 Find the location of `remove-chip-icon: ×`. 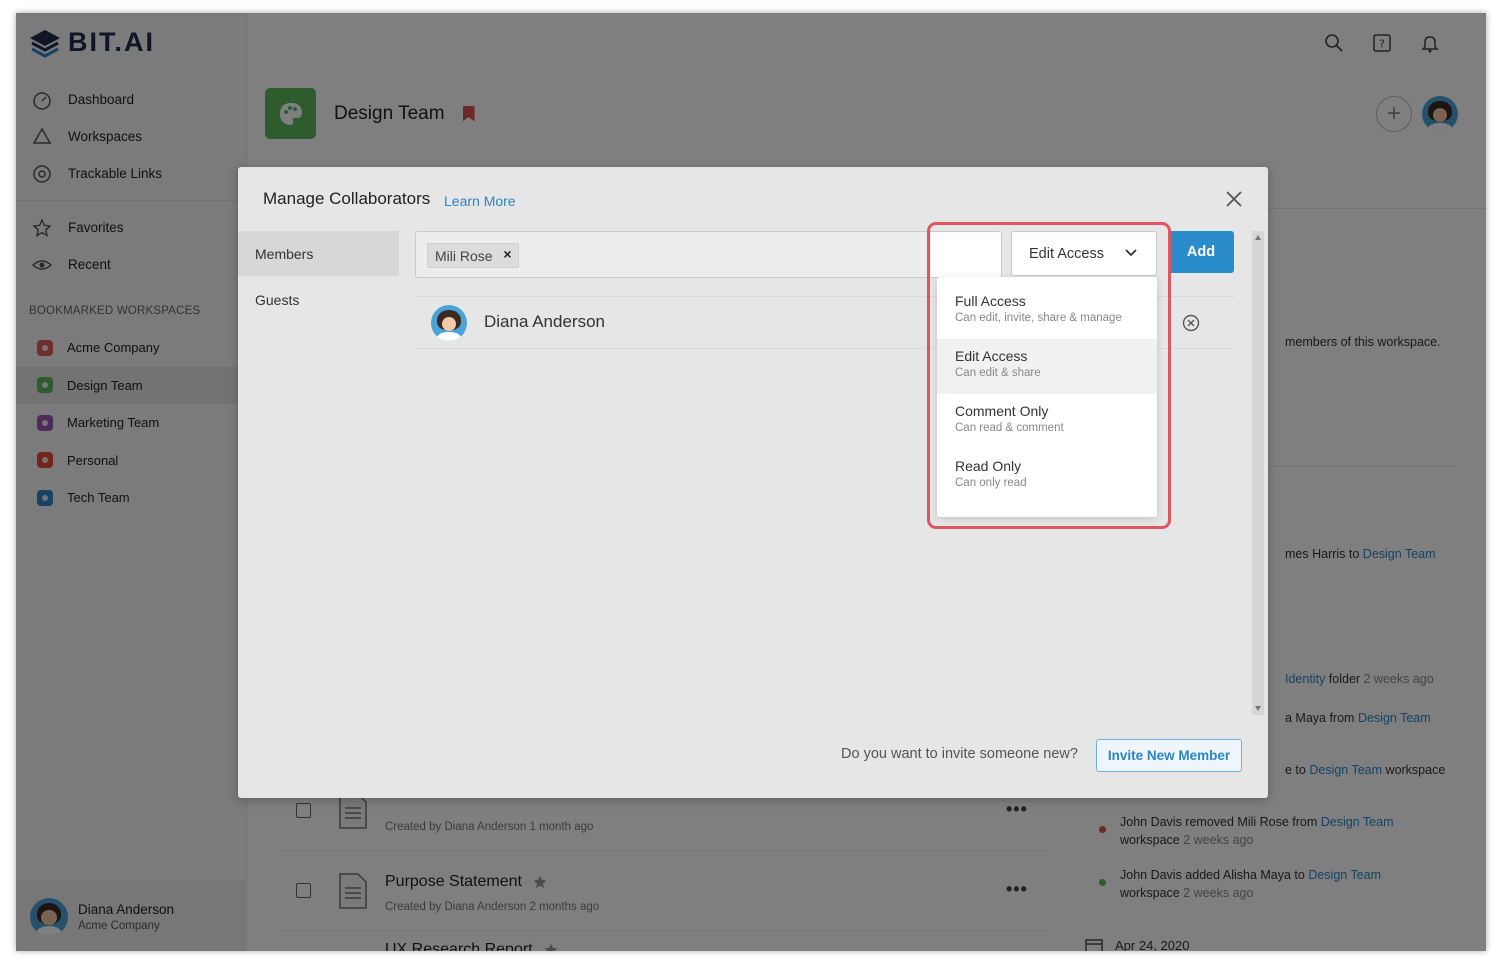

remove-chip-icon: × is located at coordinates (507, 254).